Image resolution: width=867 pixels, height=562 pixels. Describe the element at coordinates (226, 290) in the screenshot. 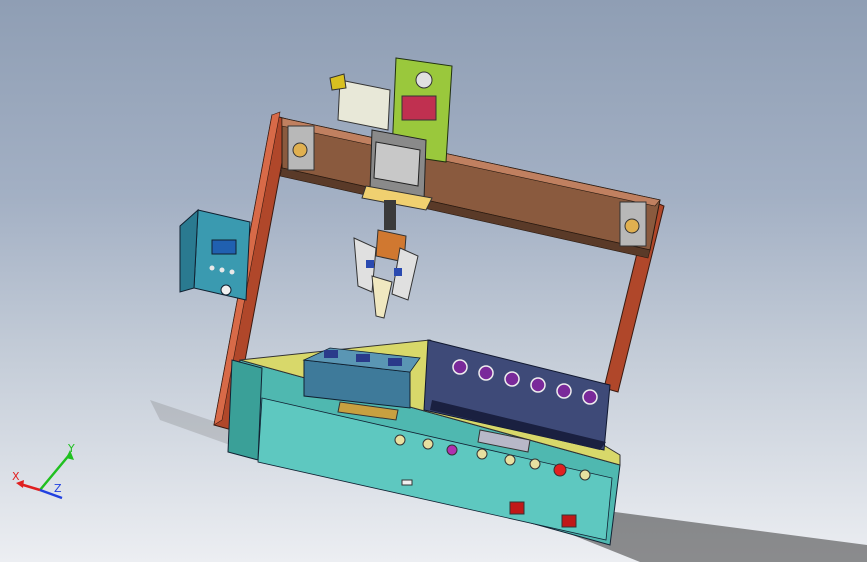

I see `control-box-switch` at that location.